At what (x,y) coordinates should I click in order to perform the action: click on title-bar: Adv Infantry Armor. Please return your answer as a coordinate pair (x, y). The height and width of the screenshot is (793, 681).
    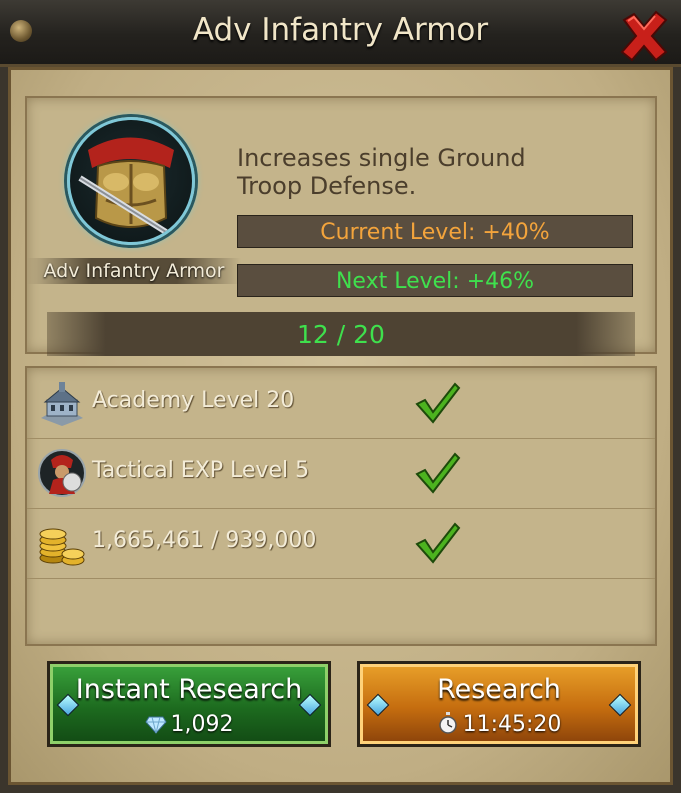
    Looking at the image, I should click on (340, 33).